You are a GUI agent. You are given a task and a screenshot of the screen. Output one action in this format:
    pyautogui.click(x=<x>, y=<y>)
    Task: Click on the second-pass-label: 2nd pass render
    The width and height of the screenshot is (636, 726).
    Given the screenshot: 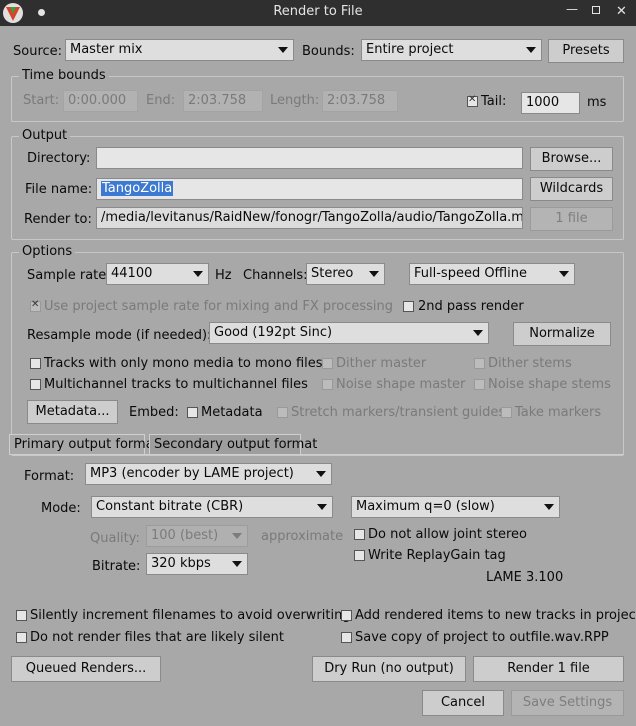 What is the action you would take?
    pyautogui.click(x=471, y=306)
    